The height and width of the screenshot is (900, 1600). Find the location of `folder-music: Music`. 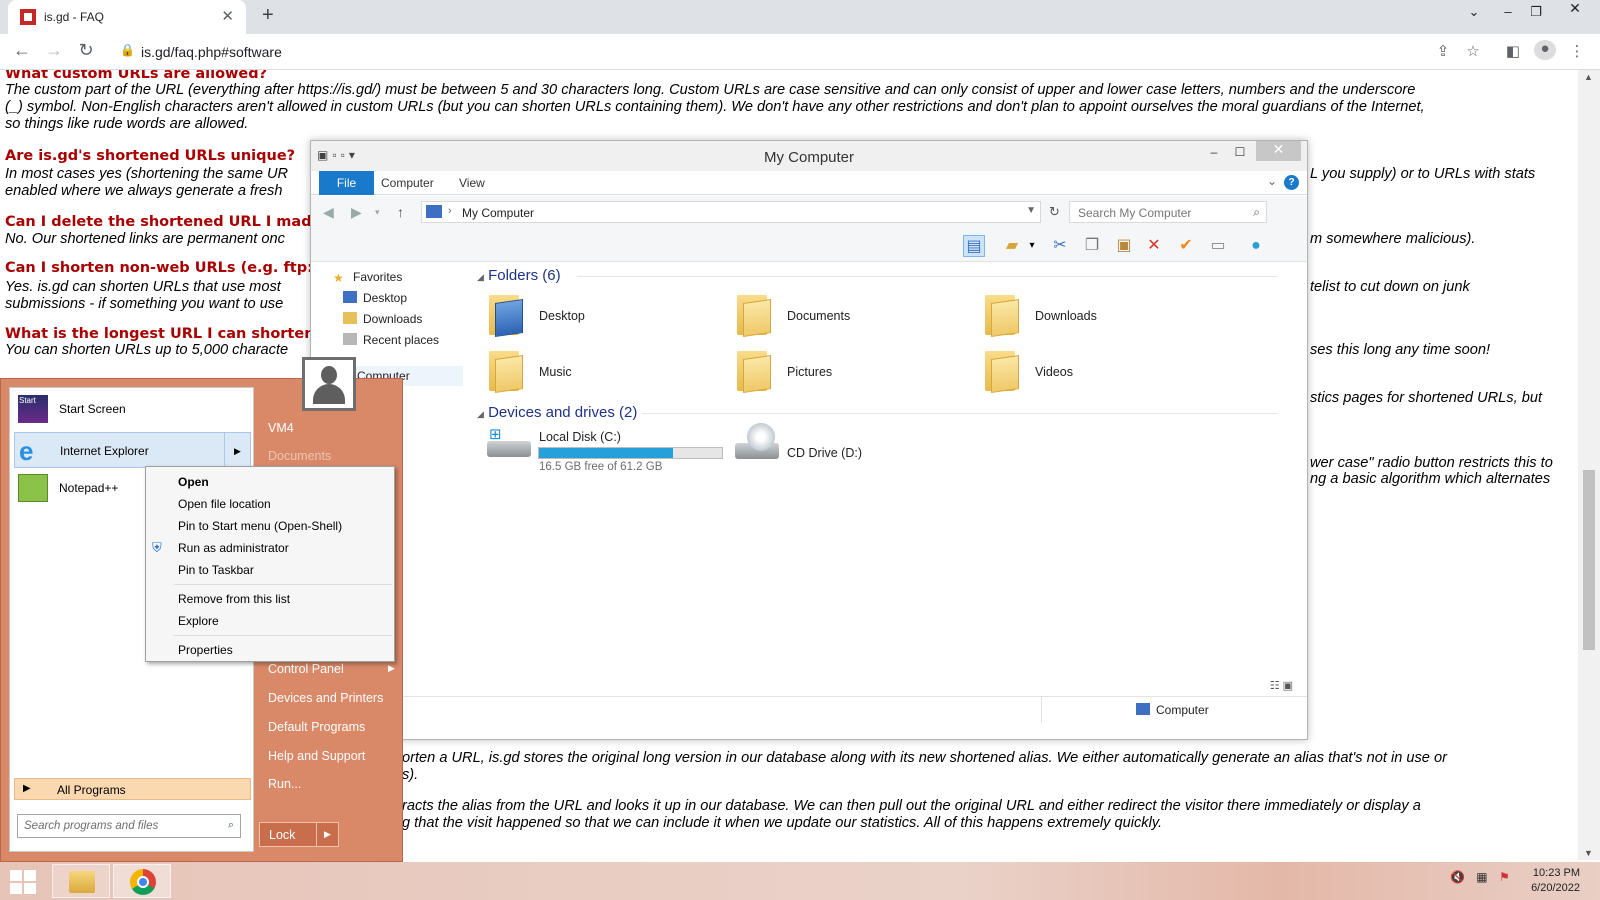

folder-music: Music is located at coordinates (555, 372).